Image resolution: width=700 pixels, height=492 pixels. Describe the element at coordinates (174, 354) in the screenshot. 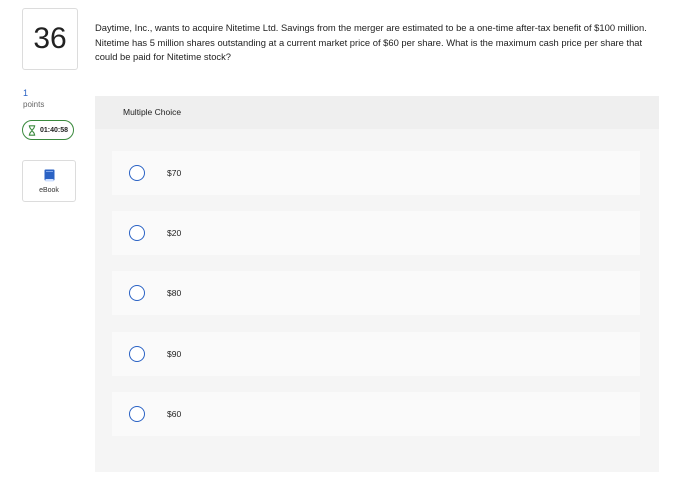

I see `answer-option-label: $90` at that location.